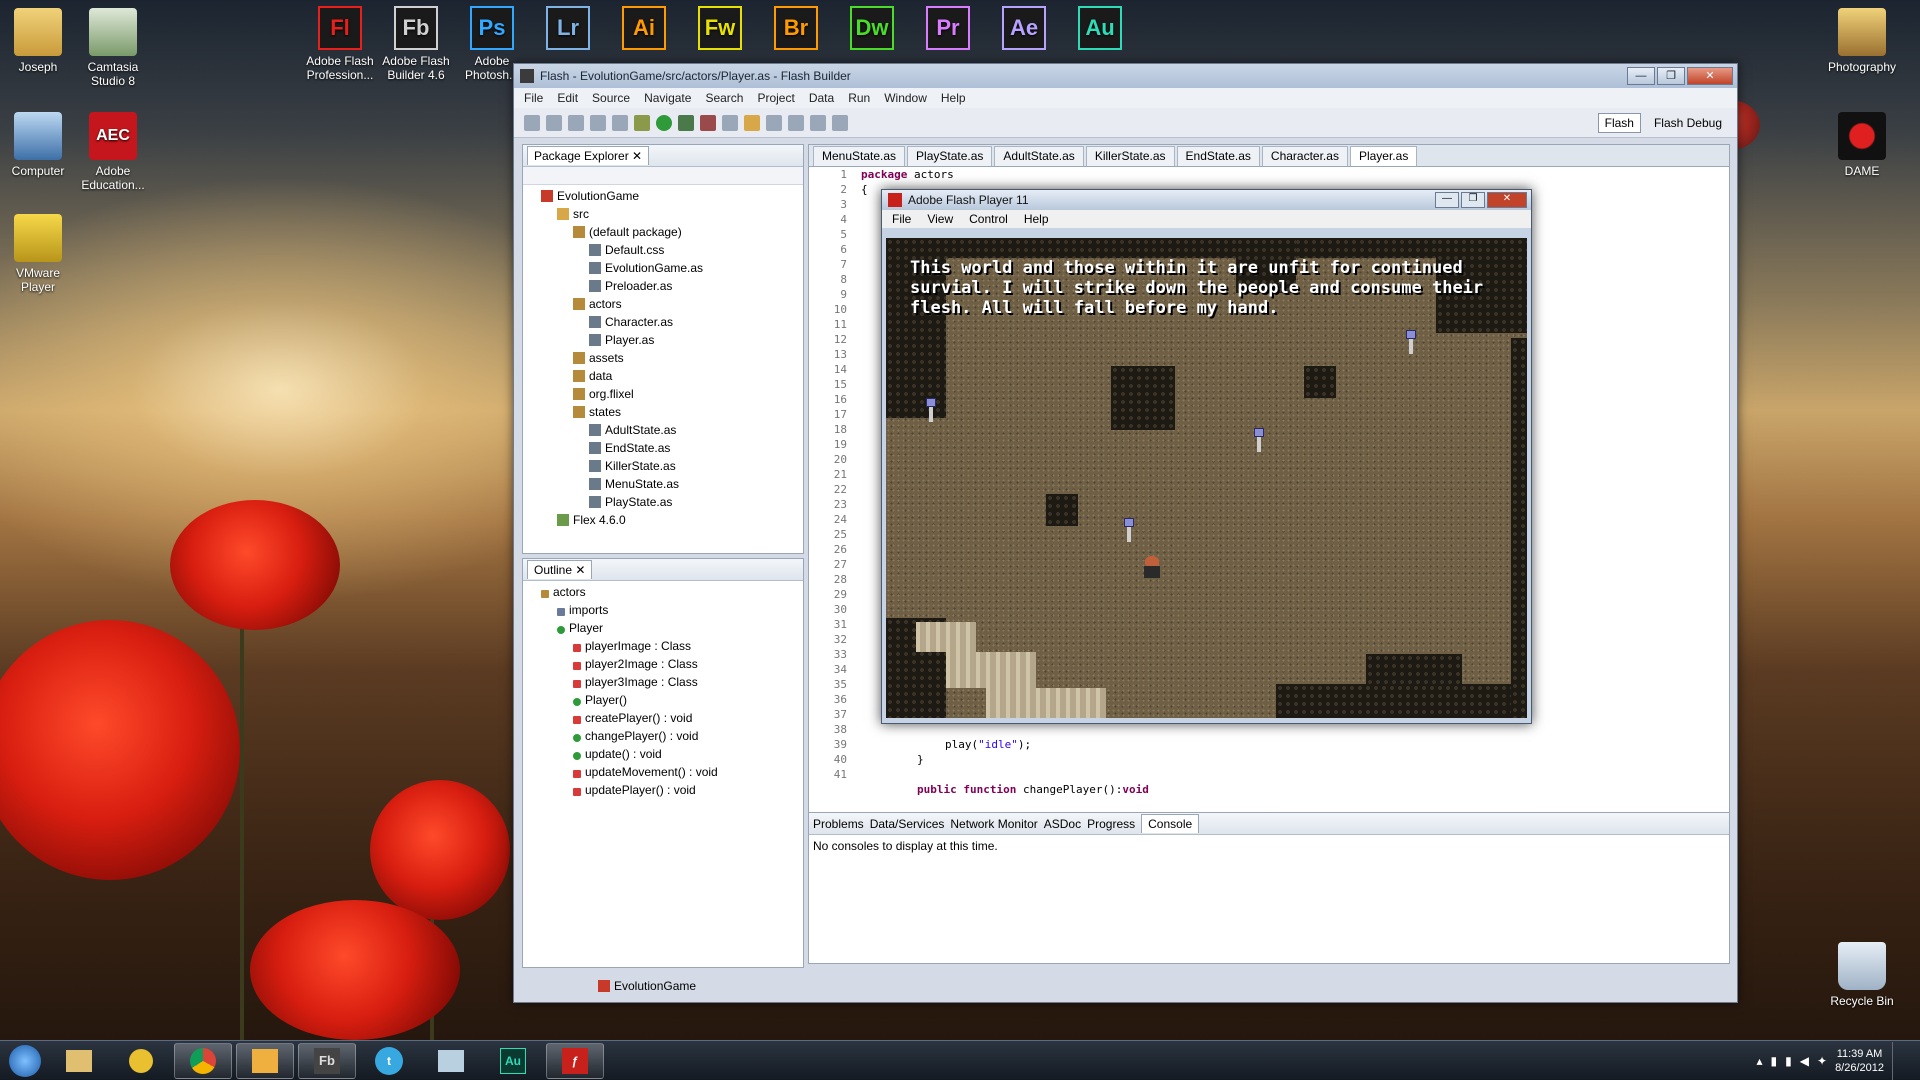 Image resolution: width=1920 pixels, height=1080 pixels. What do you see at coordinates (1788, 1061) in the screenshot?
I see `tray-signal-icon: ▮` at bounding box center [1788, 1061].